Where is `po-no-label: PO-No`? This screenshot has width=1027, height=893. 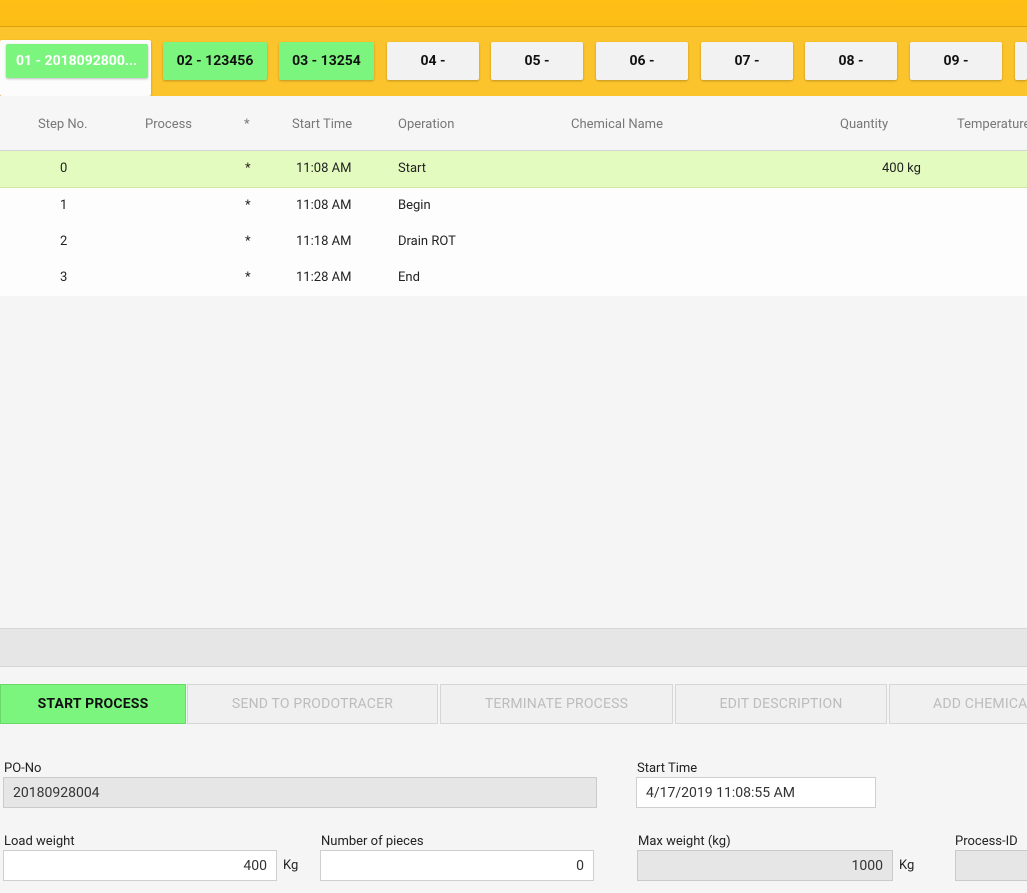
po-no-label: PO-No is located at coordinates (23, 768).